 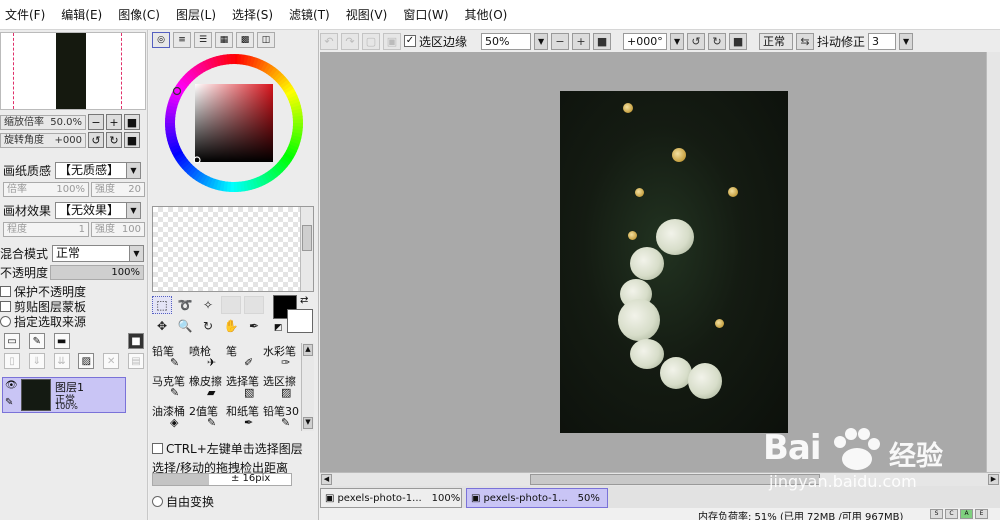 What do you see at coordinates (696, 41) in the screenshot?
I see `rotate-ccw-icon: ↺` at bounding box center [696, 41].